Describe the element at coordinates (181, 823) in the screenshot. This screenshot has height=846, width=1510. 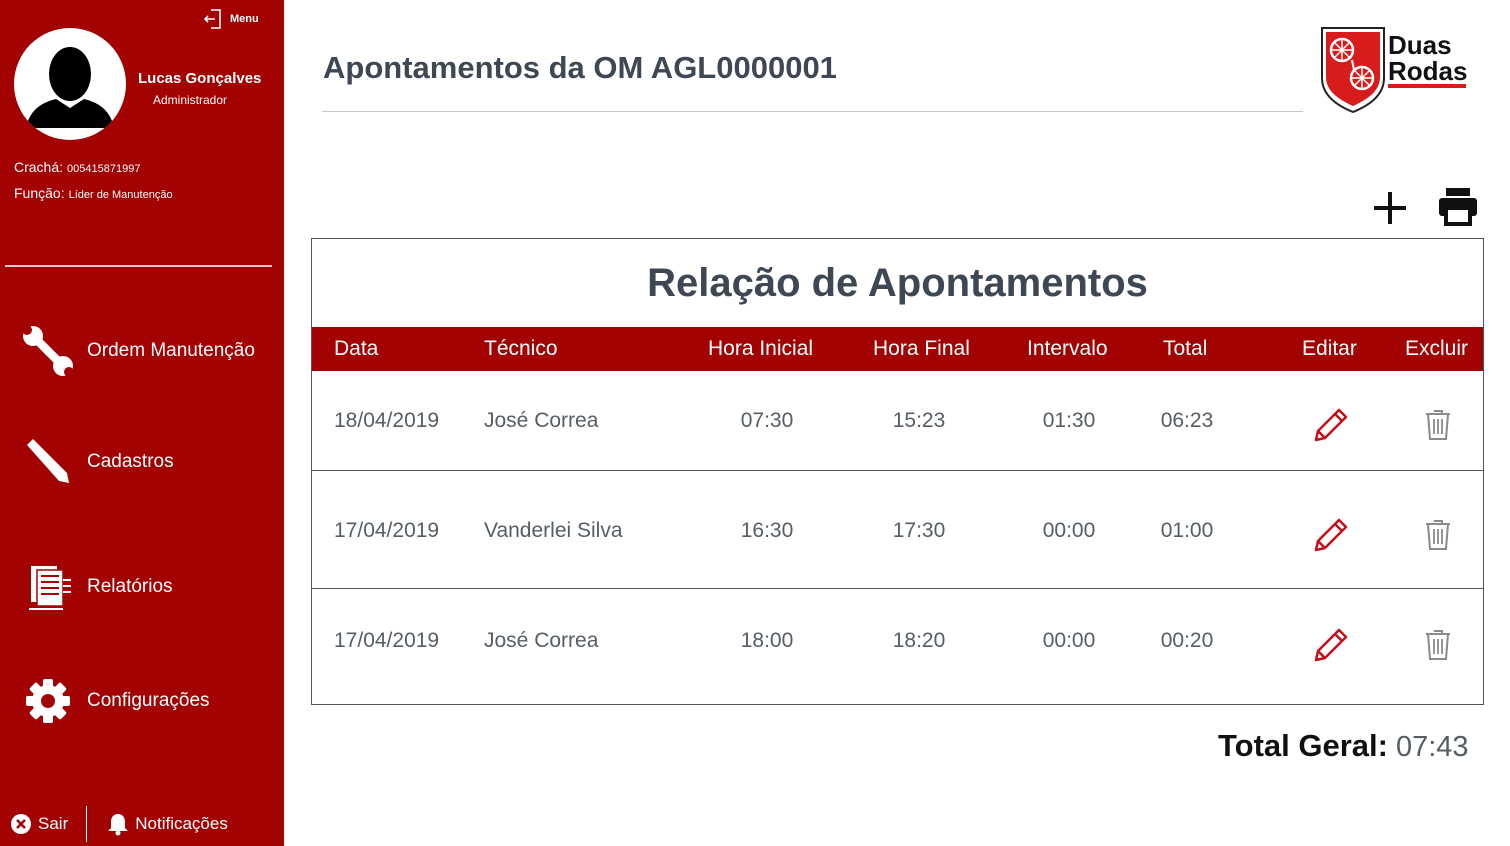
I see `notifications-label: Notificações` at that location.